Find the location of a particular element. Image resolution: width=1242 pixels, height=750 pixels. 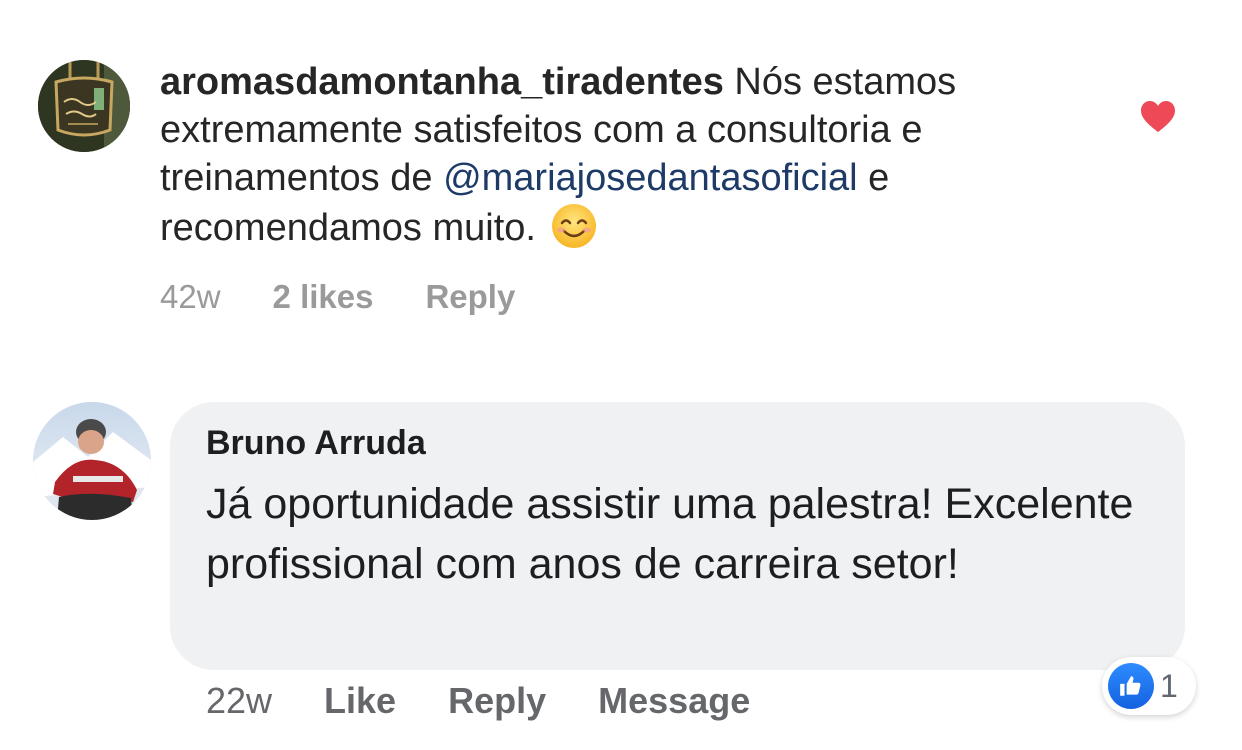

bruno-avatar is located at coordinates (92, 461).